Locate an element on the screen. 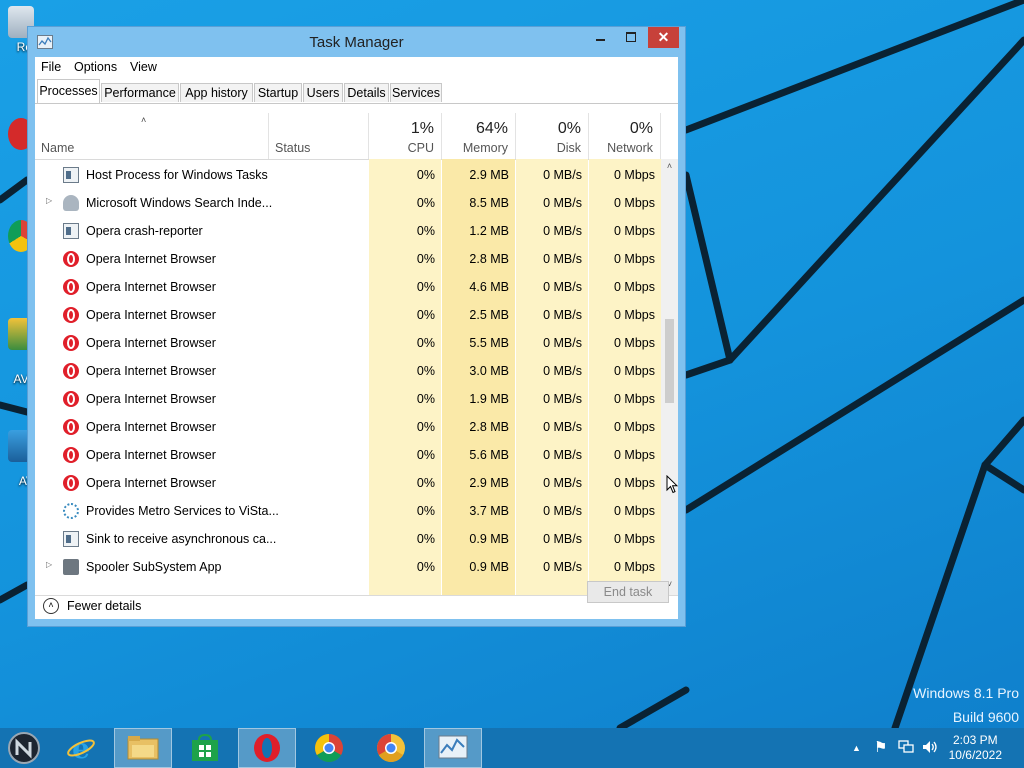 The height and width of the screenshot is (768, 1024). menu-file: File is located at coordinates (51, 67).